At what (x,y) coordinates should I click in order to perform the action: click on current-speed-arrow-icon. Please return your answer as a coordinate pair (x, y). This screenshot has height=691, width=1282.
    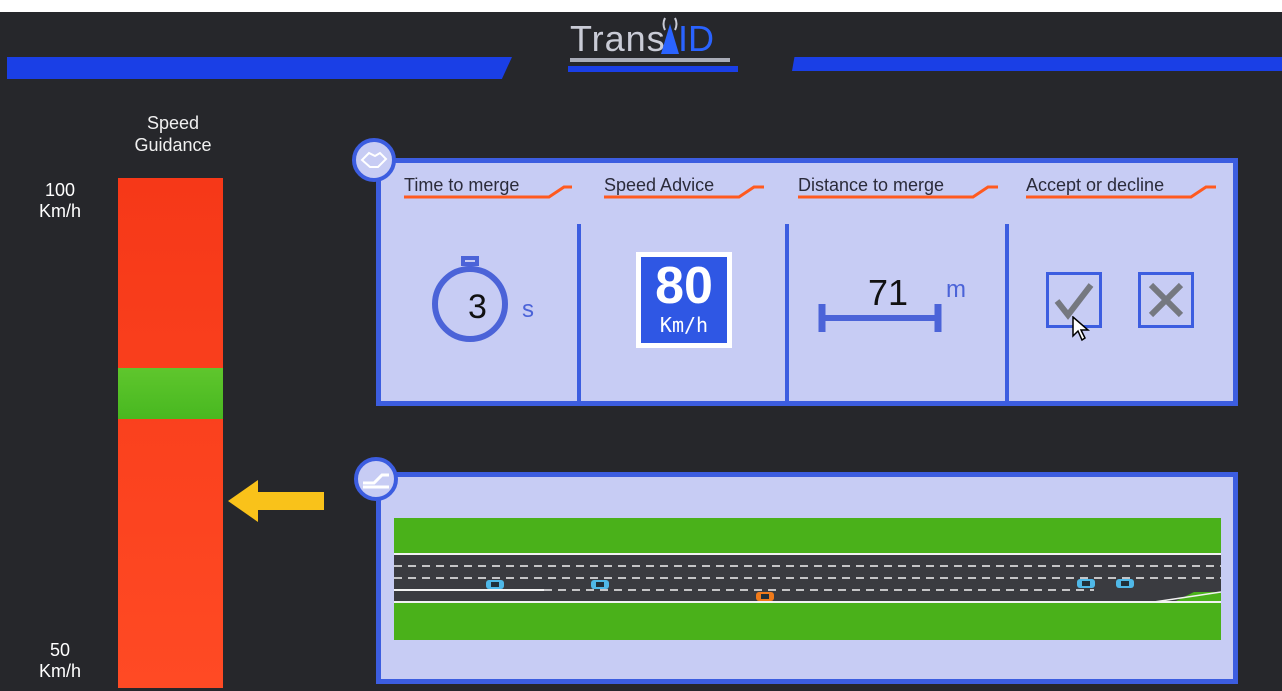
    Looking at the image, I should click on (276, 501).